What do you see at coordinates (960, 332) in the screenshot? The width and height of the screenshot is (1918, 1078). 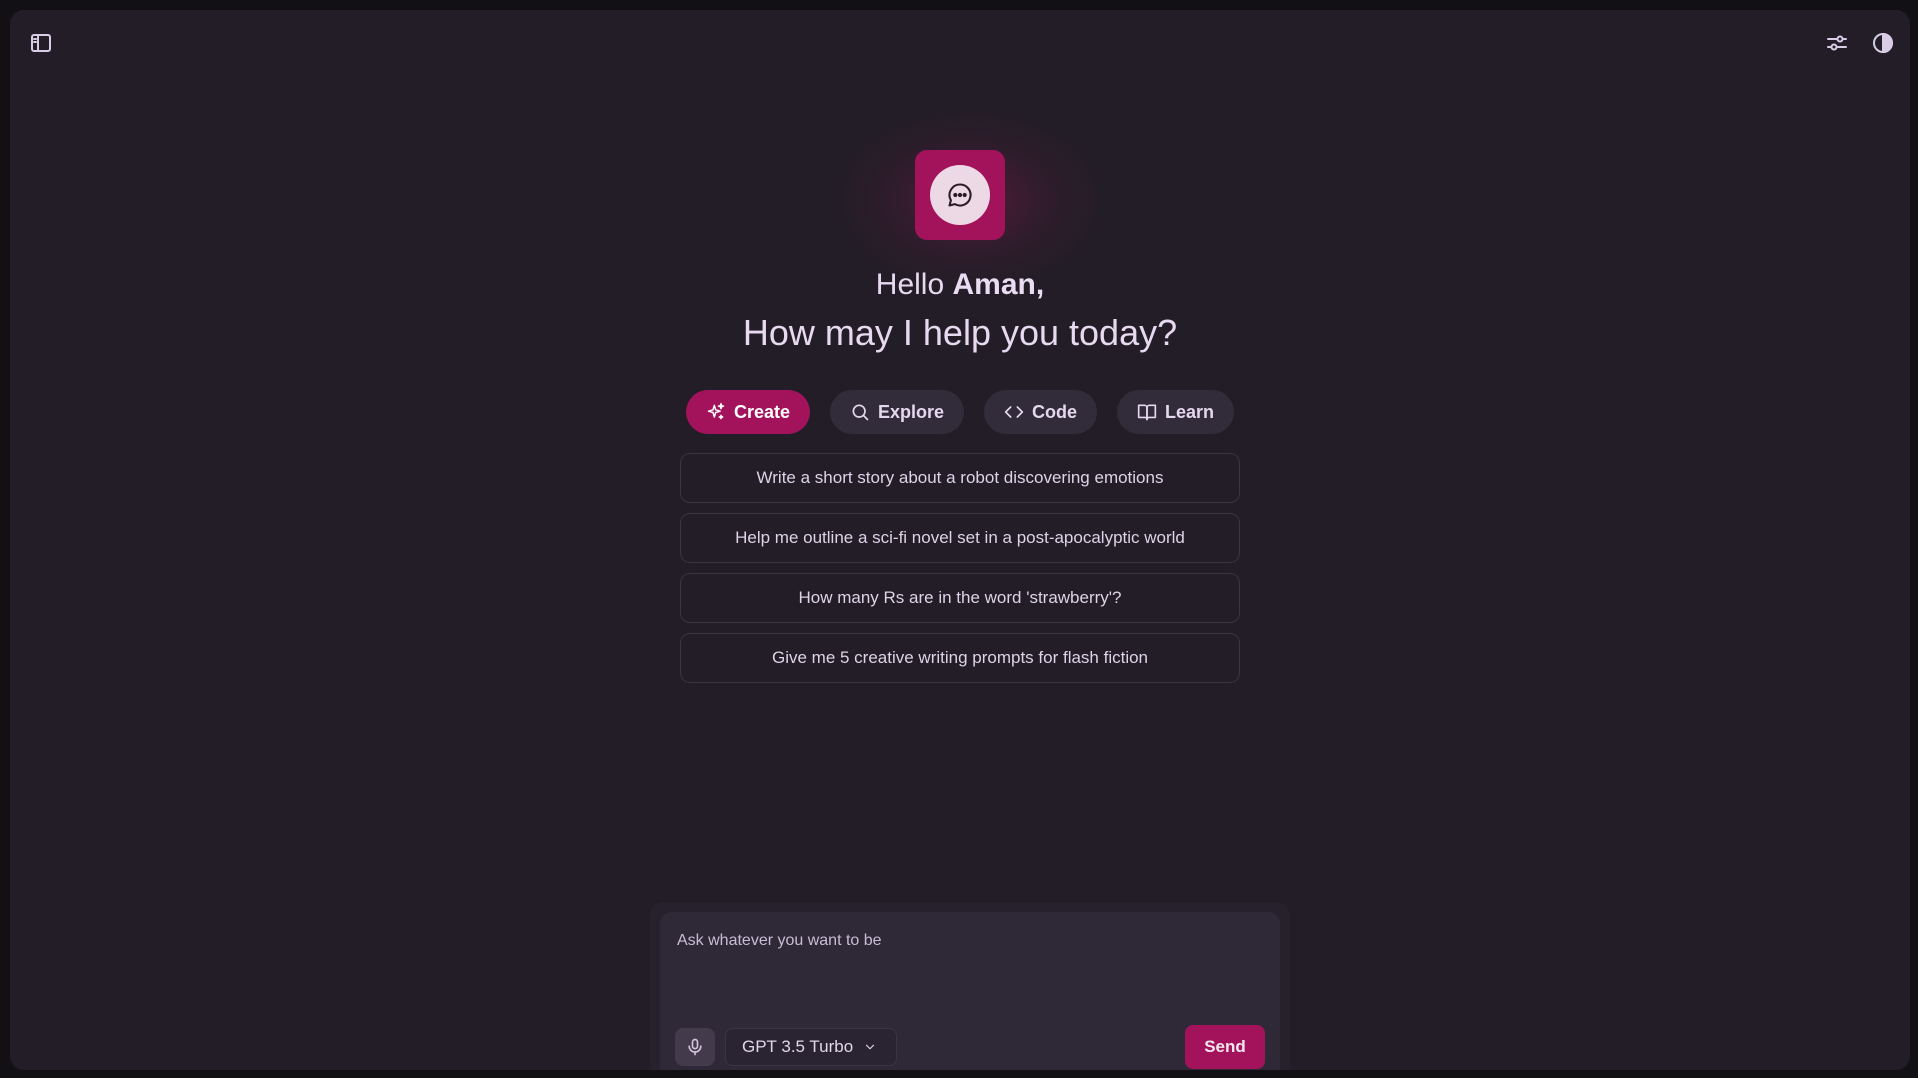 I see `page-title: How may I help you today?` at bounding box center [960, 332].